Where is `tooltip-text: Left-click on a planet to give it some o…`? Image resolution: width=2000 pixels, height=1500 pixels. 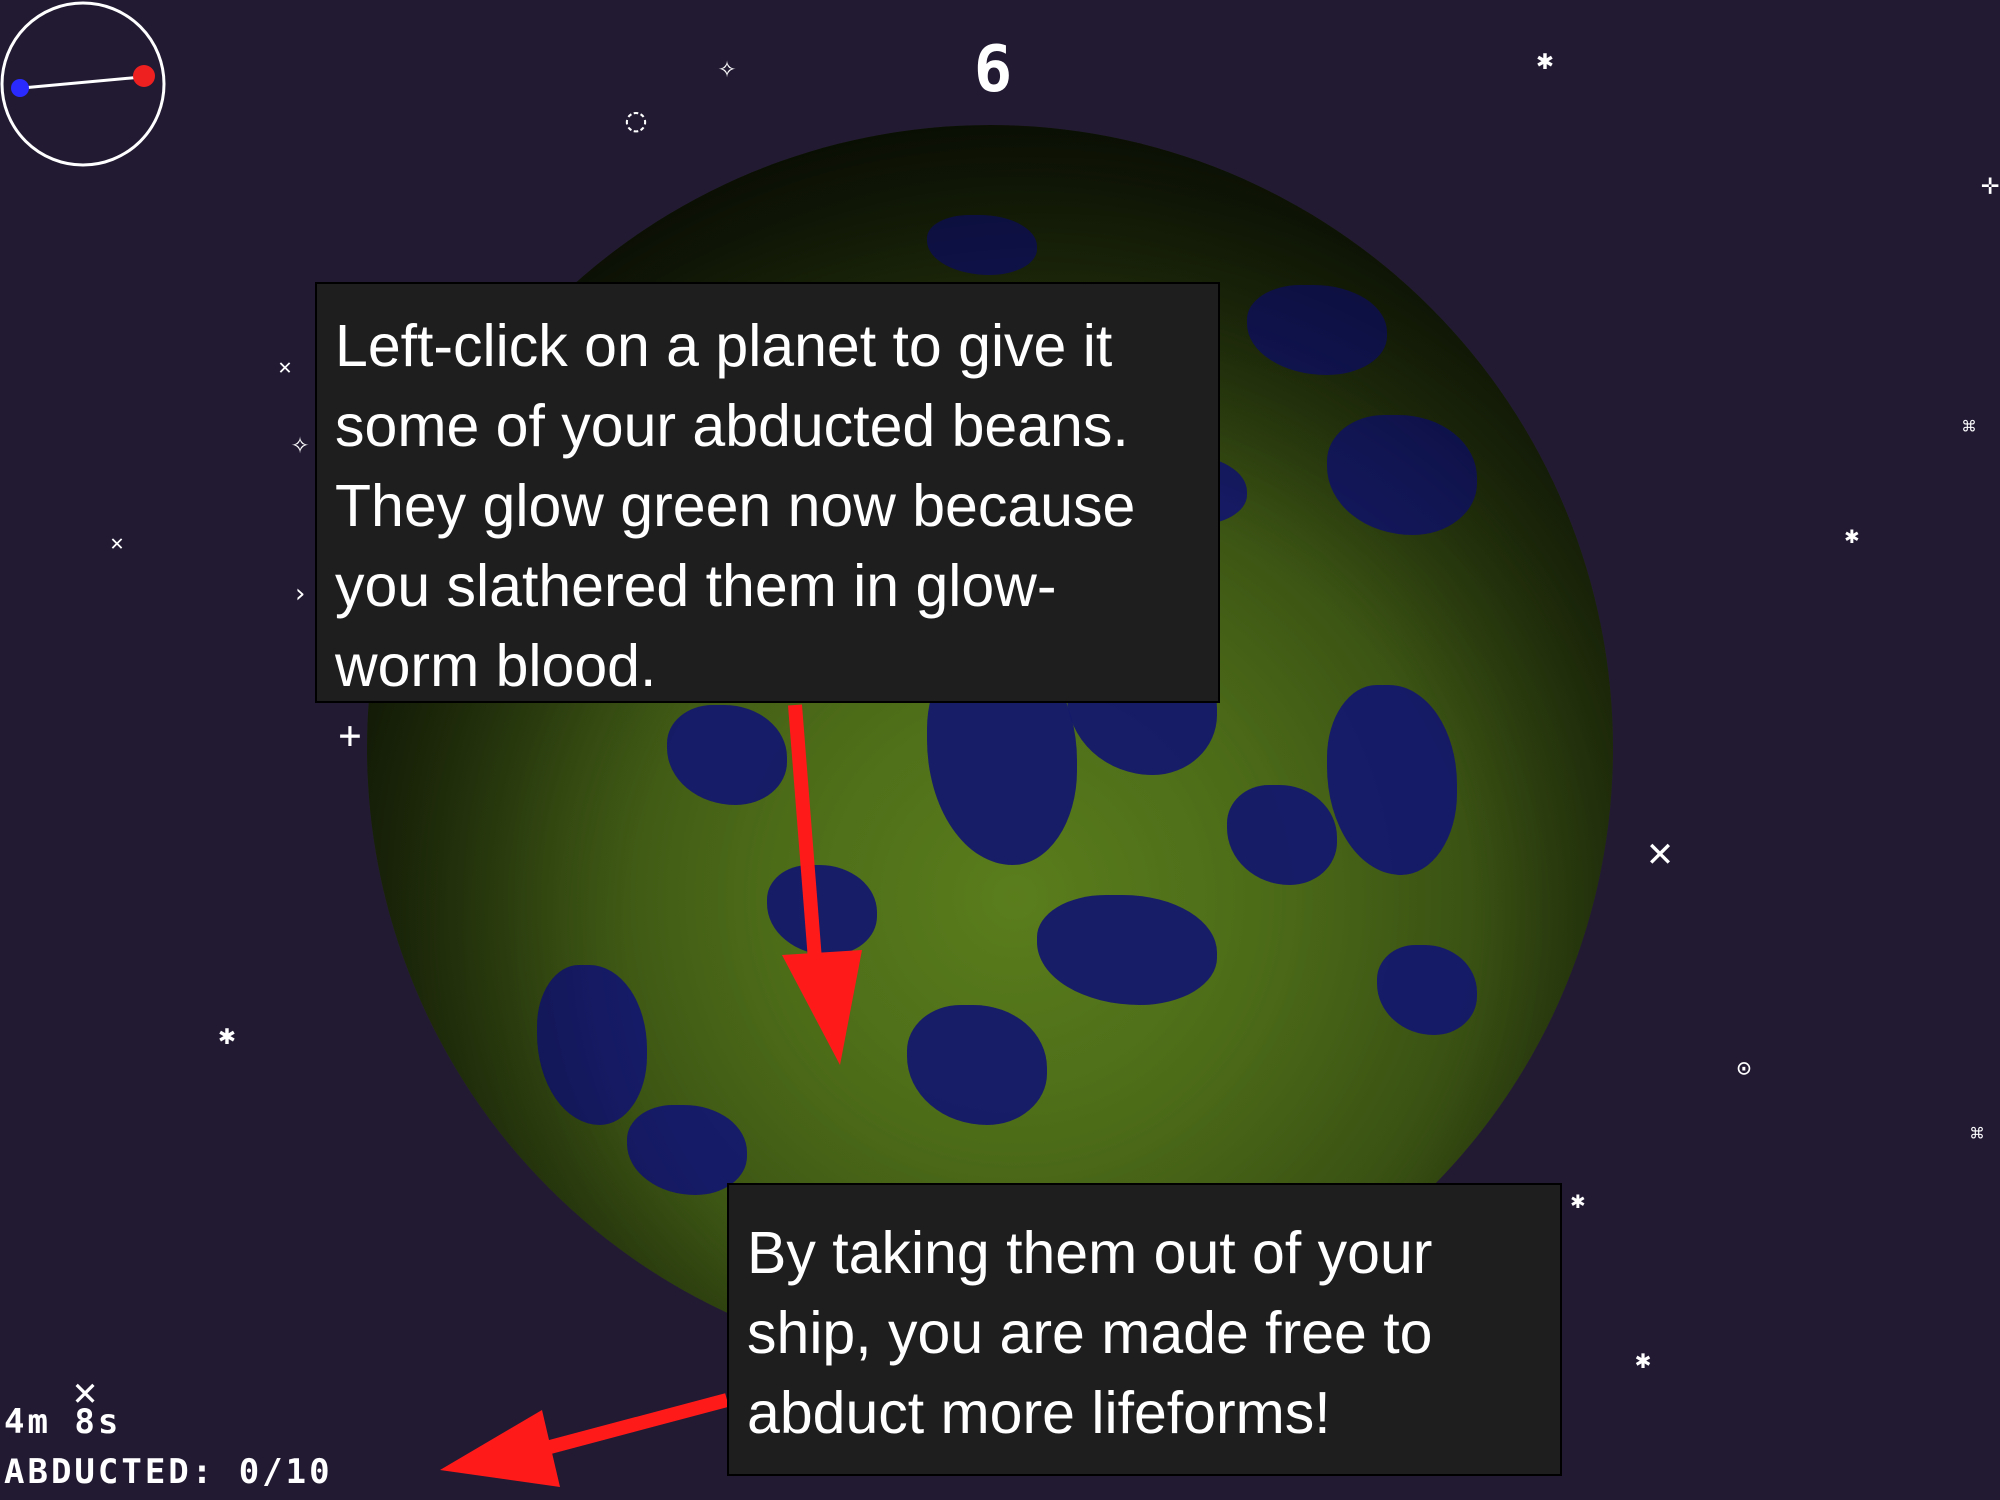
tooltip-text: Left-click on a planet to give it some o… is located at coordinates (735, 506).